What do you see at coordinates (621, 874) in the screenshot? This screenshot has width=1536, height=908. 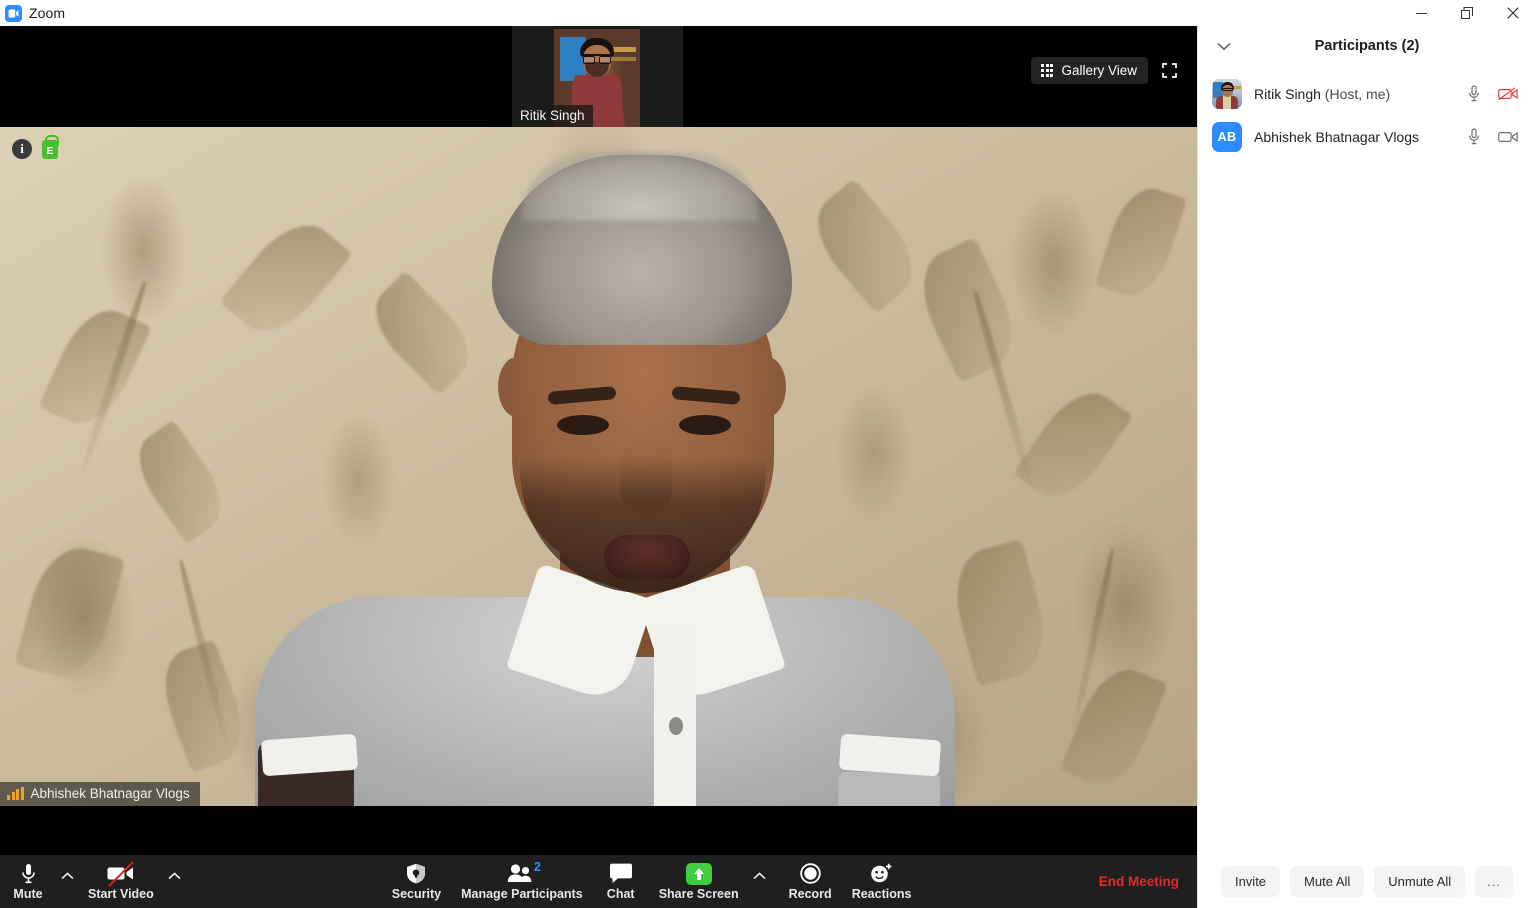 I see `chat-bubble-icon` at bounding box center [621, 874].